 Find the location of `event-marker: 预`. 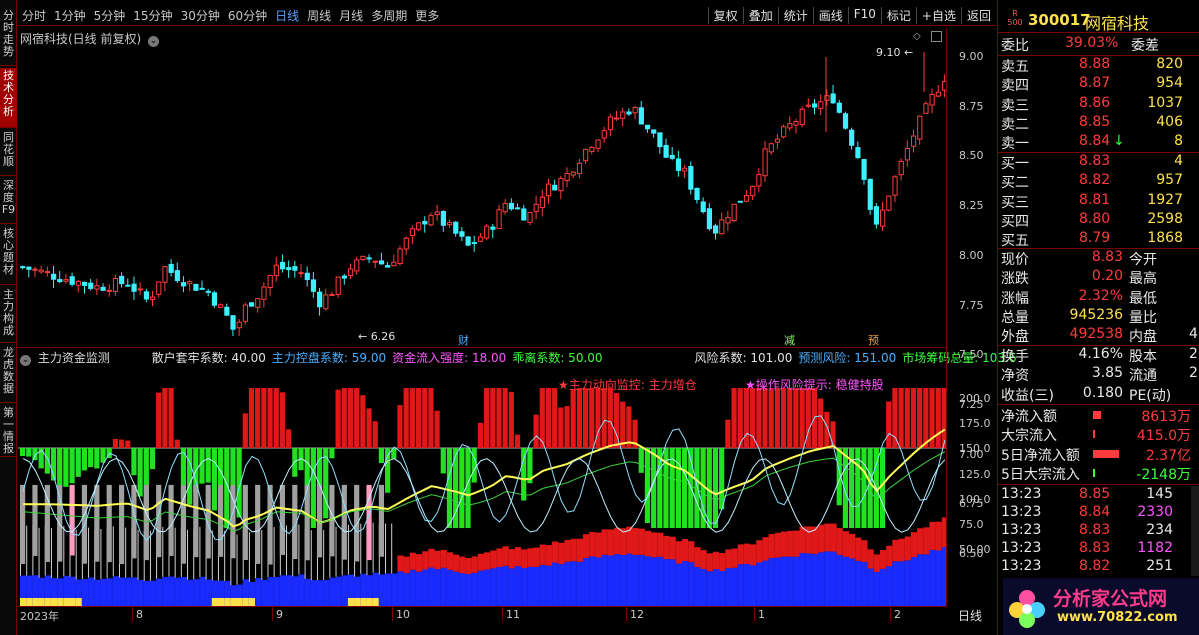

event-marker: 预 is located at coordinates (873, 340).